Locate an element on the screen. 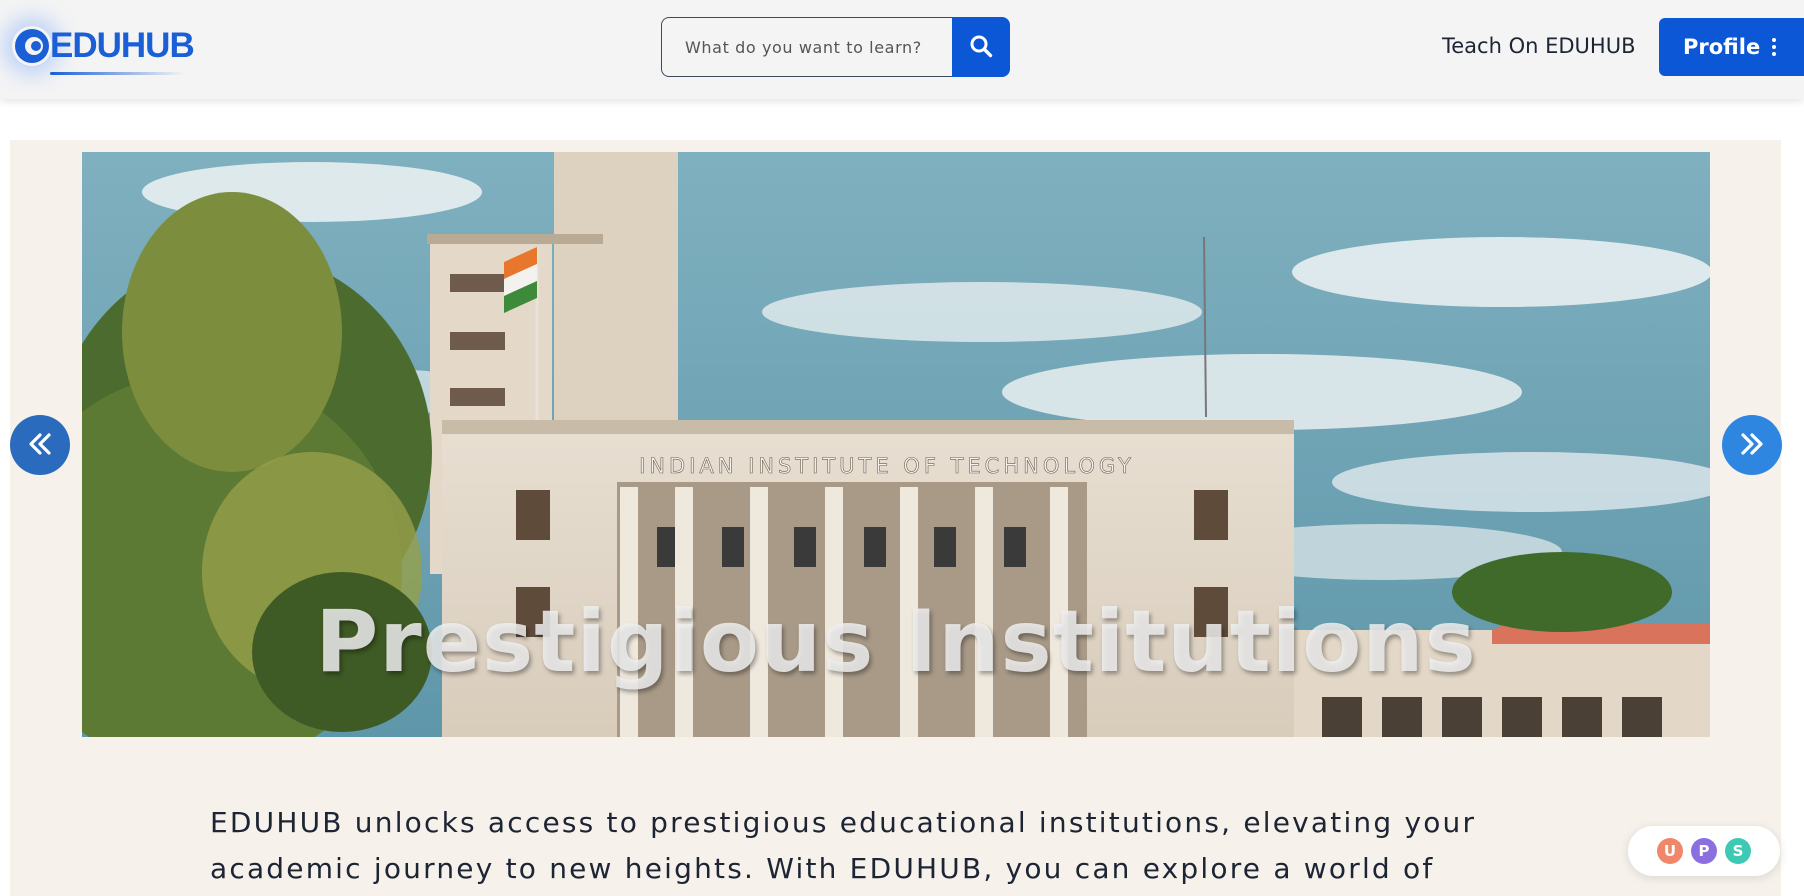 This screenshot has height=896, width=1804. chevron-double-left-icon is located at coordinates (40, 445).